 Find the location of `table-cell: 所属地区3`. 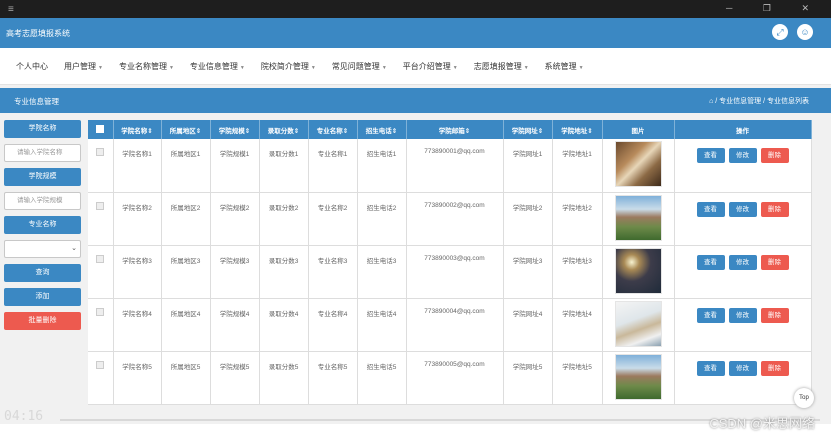

table-cell: 所属地区3 is located at coordinates (186, 272).